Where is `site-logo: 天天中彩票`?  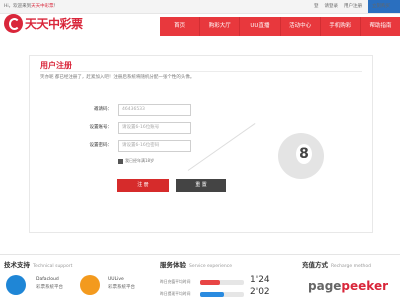
site-logo: 天天中彩票 is located at coordinates (43, 23).